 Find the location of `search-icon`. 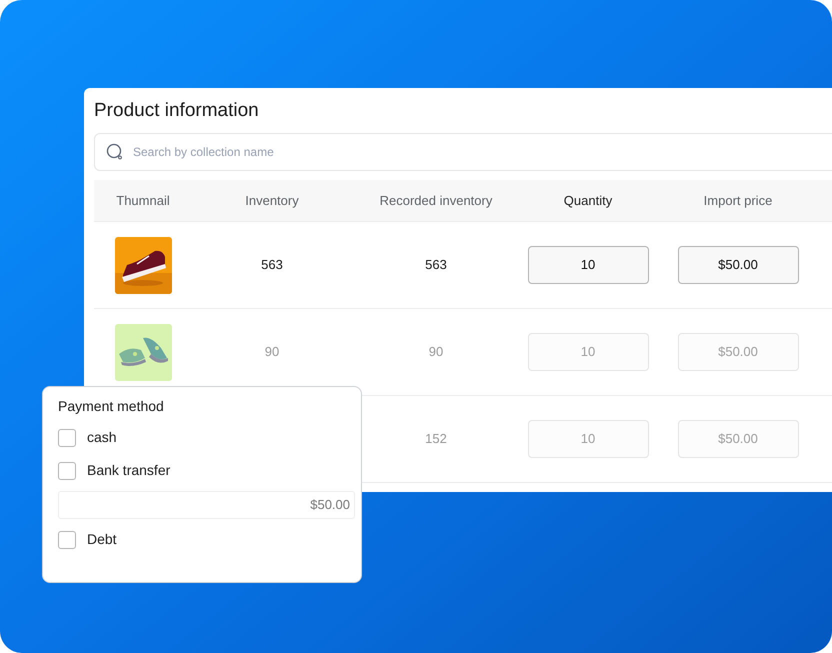

search-icon is located at coordinates (115, 152).